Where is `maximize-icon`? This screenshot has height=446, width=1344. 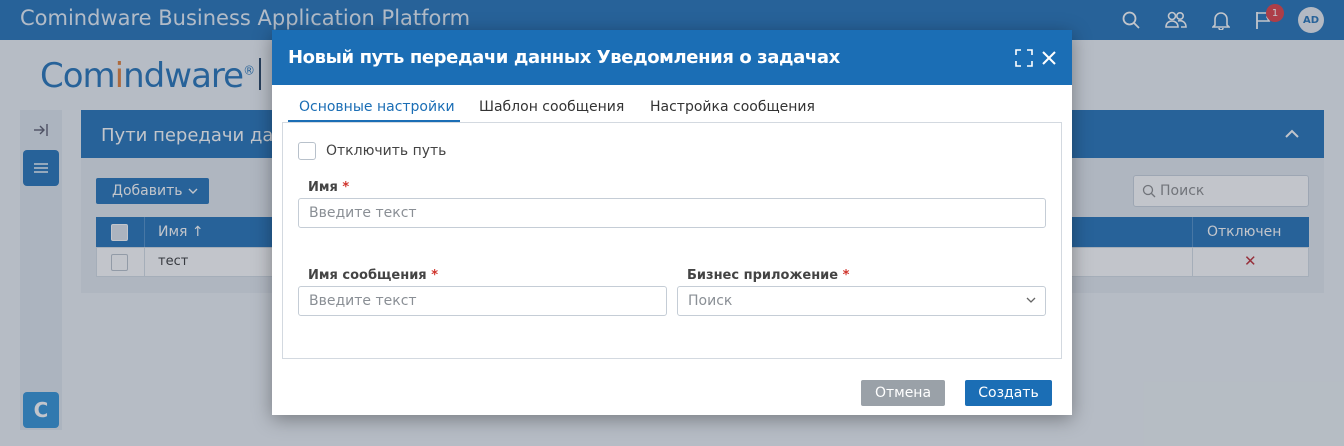 maximize-icon is located at coordinates (1024, 58).